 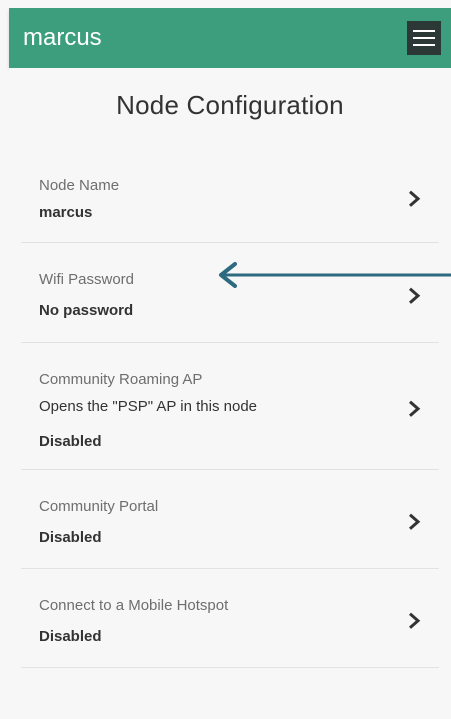 What do you see at coordinates (230, 196) in the screenshot?
I see `node-name-item: Node Name marcus` at bounding box center [230, 196].